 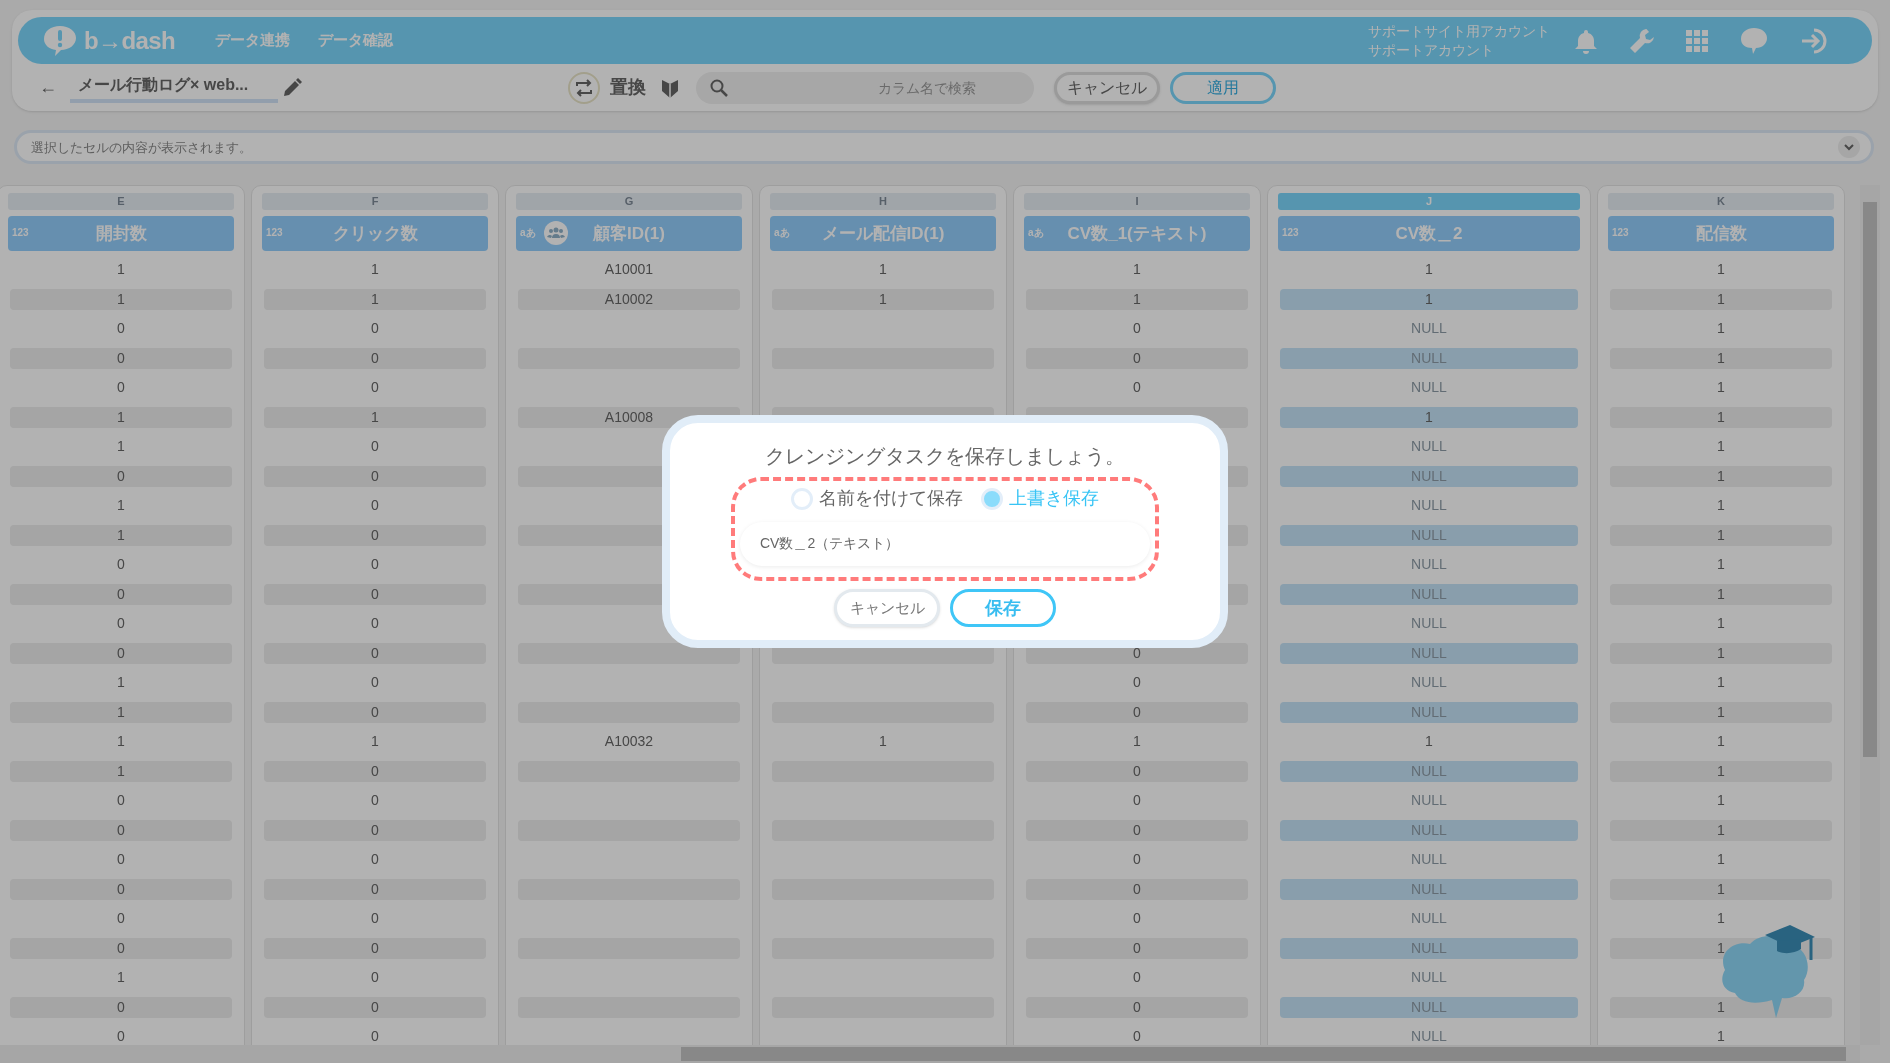 I want to click on column-header: 123 開封数, so click(x=121, y=233).